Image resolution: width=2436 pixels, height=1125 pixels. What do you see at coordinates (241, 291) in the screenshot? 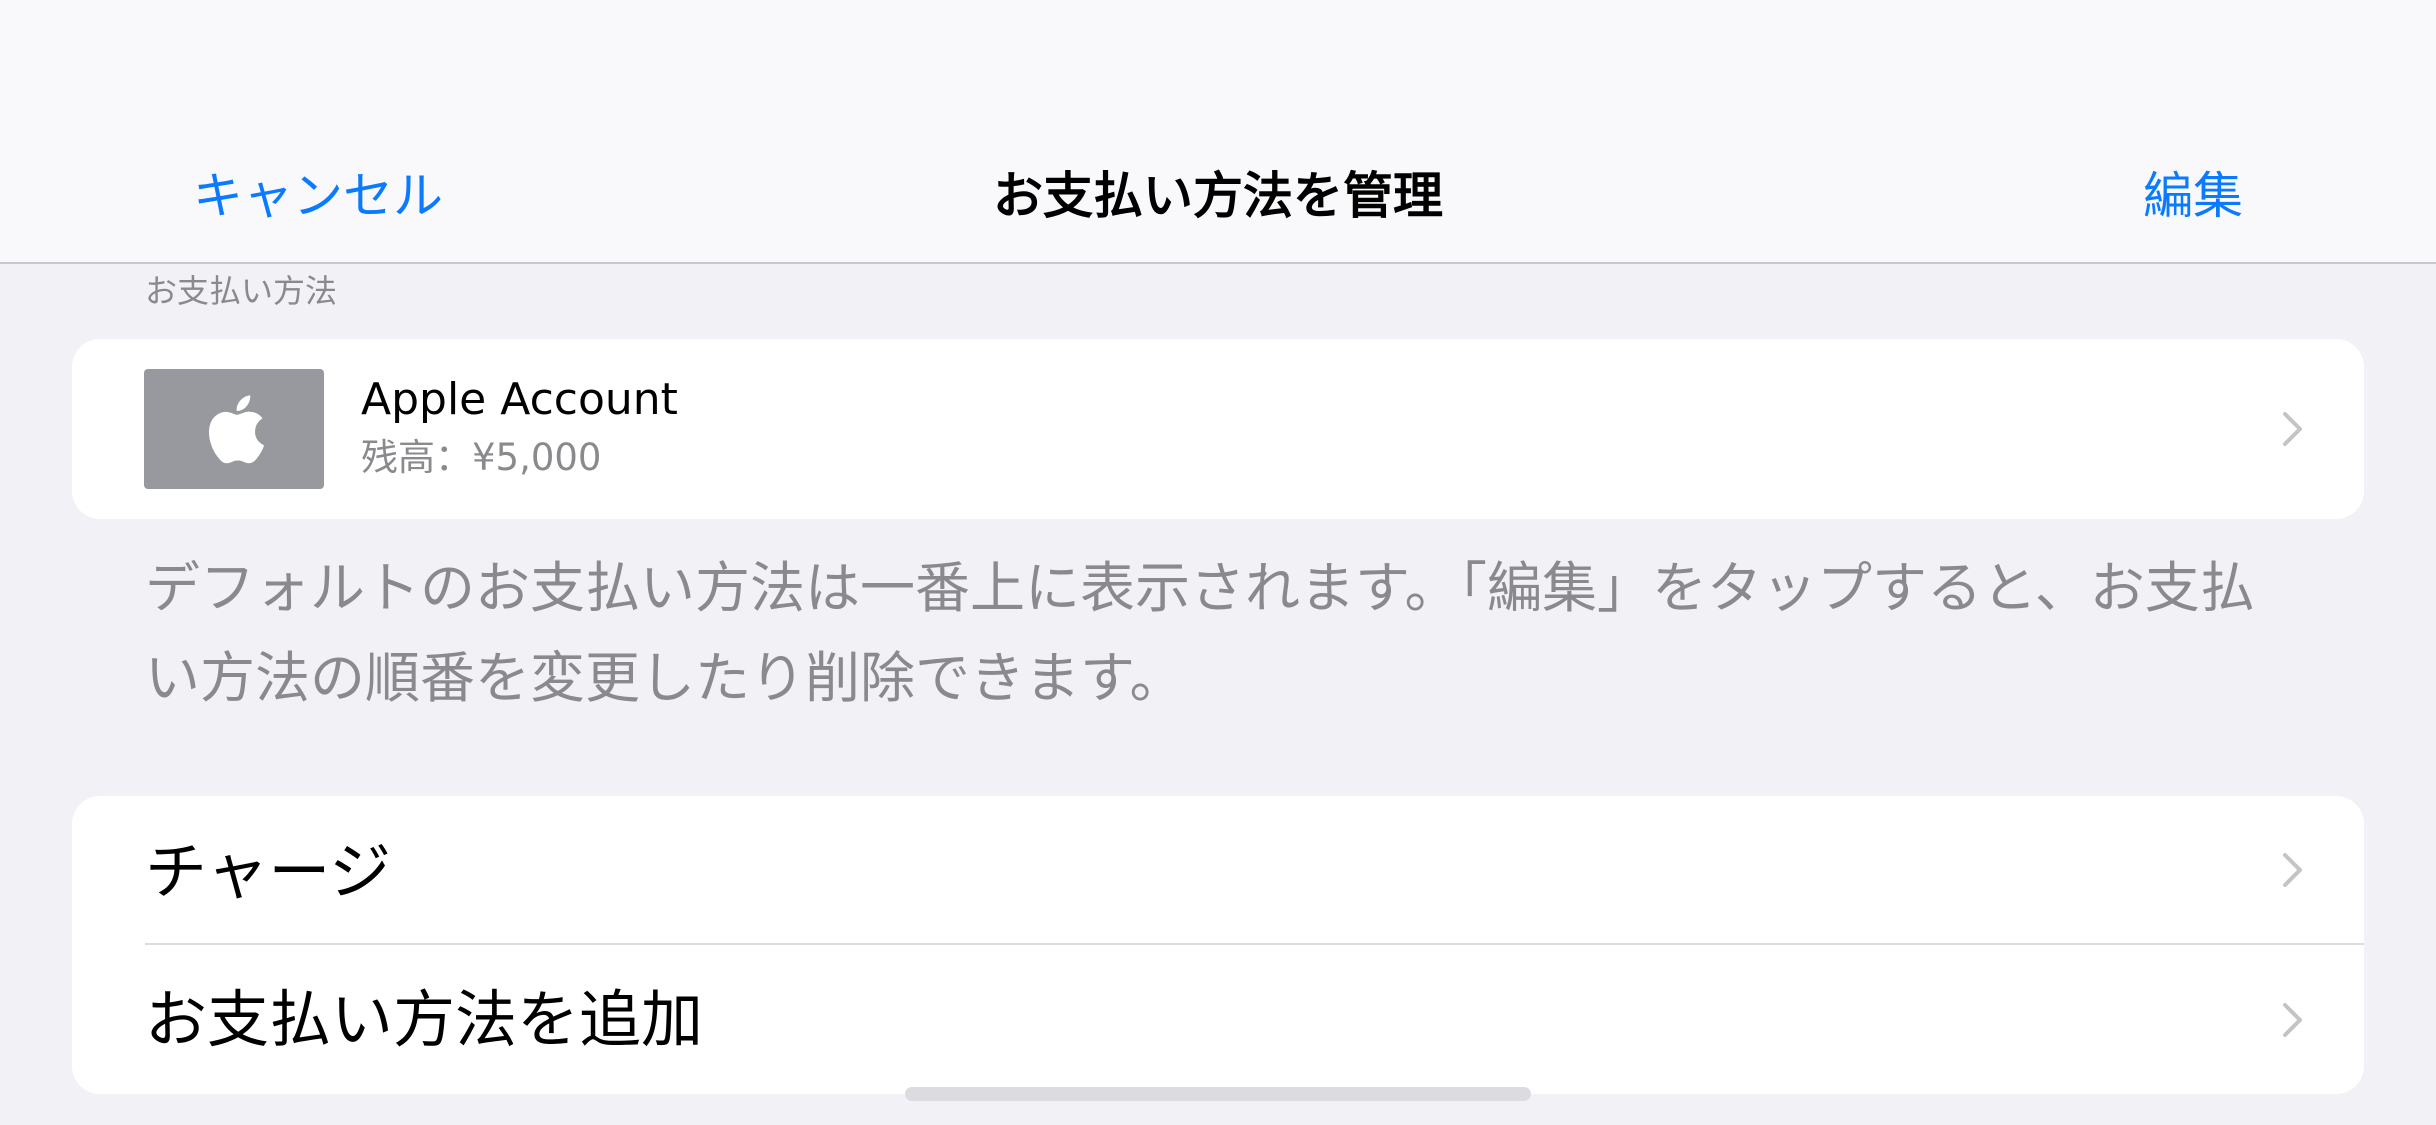
I see `section-header-payment-methods: お支払い方法` at bounding box center [241, 291].